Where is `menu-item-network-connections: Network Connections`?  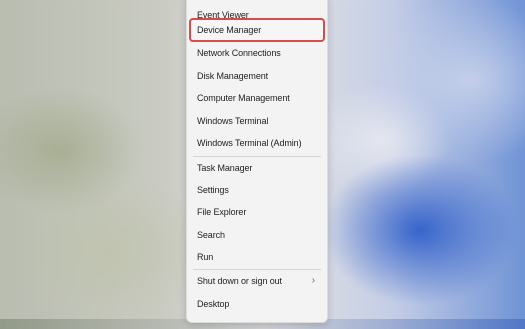 menu-item-network-connections: Network Connections is located at coordinates (257, 53).